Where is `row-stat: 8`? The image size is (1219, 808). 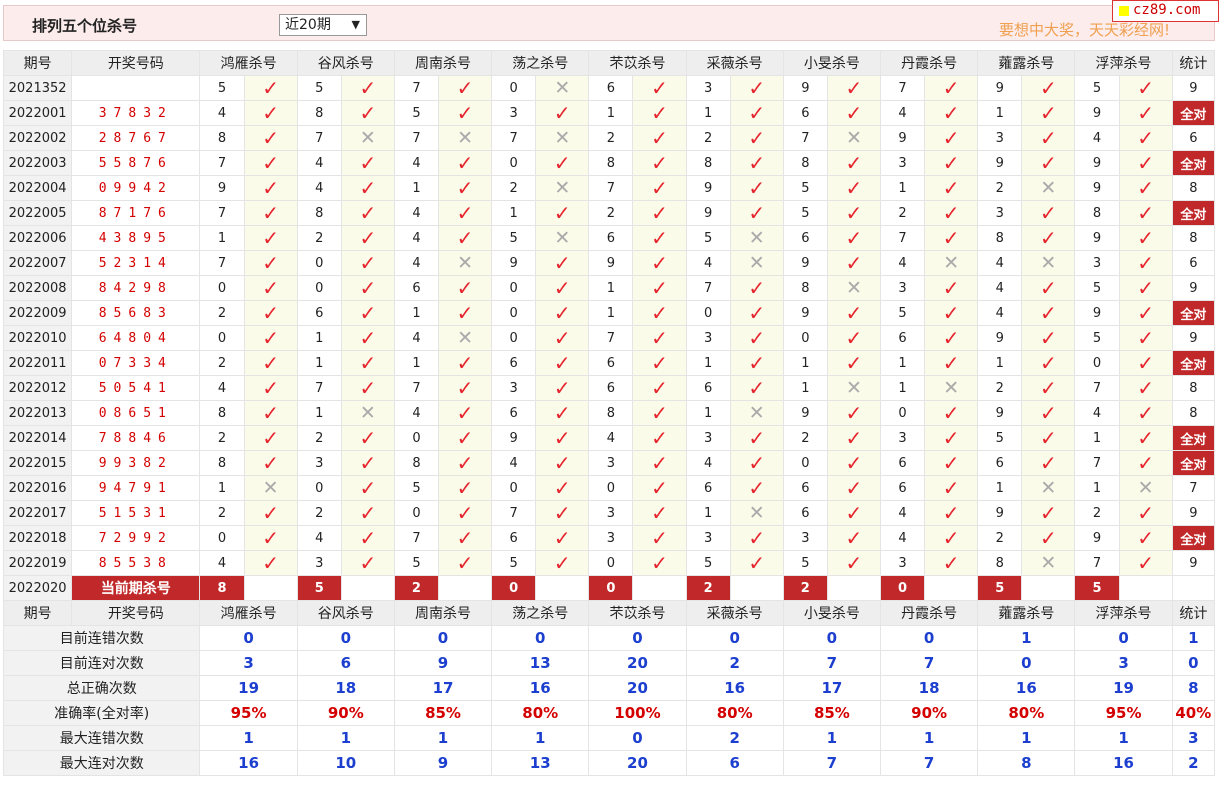 row-stat: 8 is located at coordinates (1193, 238).